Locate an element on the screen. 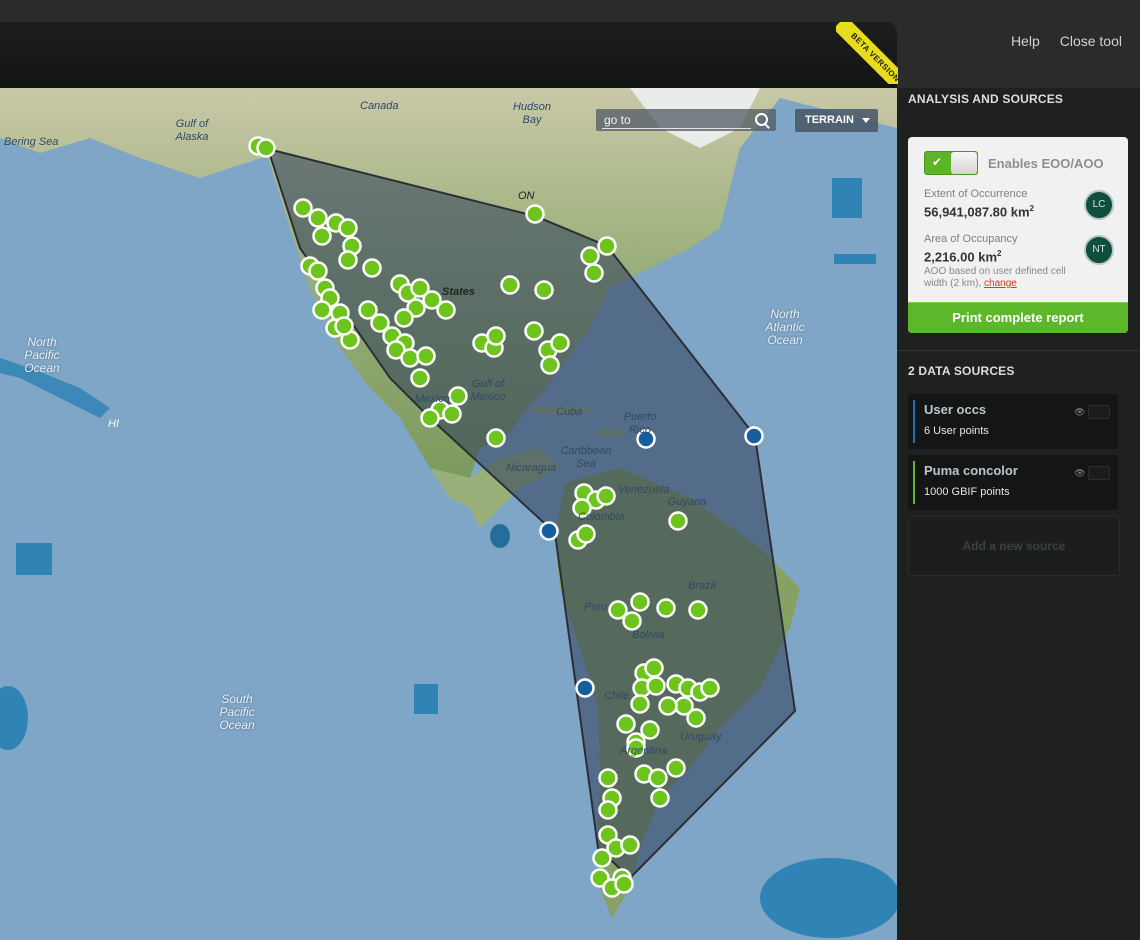 The height and width of the screenshot is (940, 1140). close-tool-link: Close tool is located at coordinates (1091, 41).